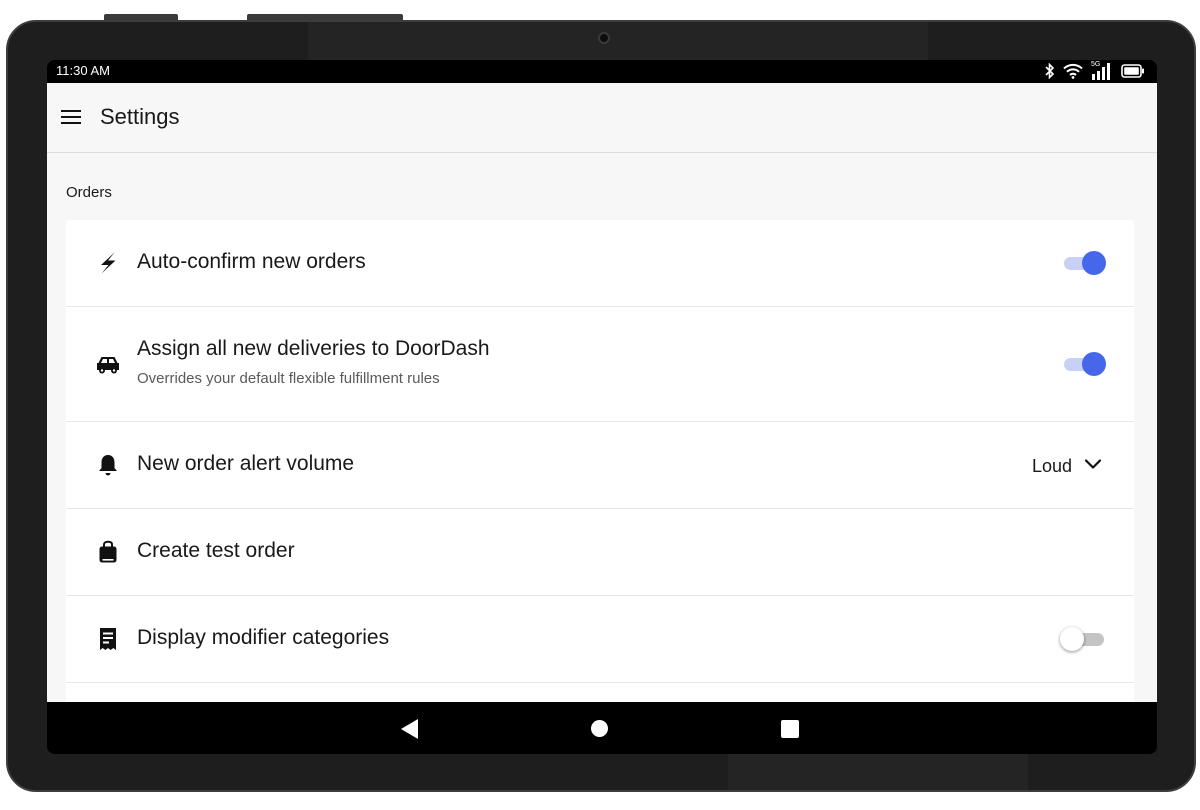  What do you see at coordinates (790, 729) in the screenshot?
I see `recents-icon` at bounding box center [790, 729].